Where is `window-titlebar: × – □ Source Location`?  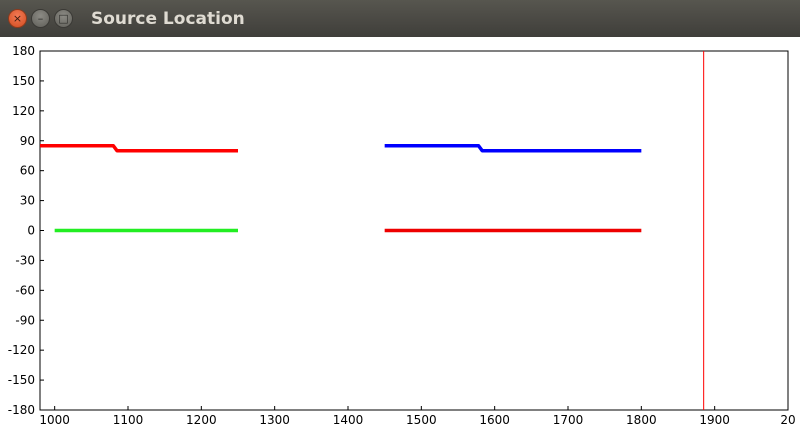
window-titlebar: × – □ Source Location is located at coordinates (400, 18).